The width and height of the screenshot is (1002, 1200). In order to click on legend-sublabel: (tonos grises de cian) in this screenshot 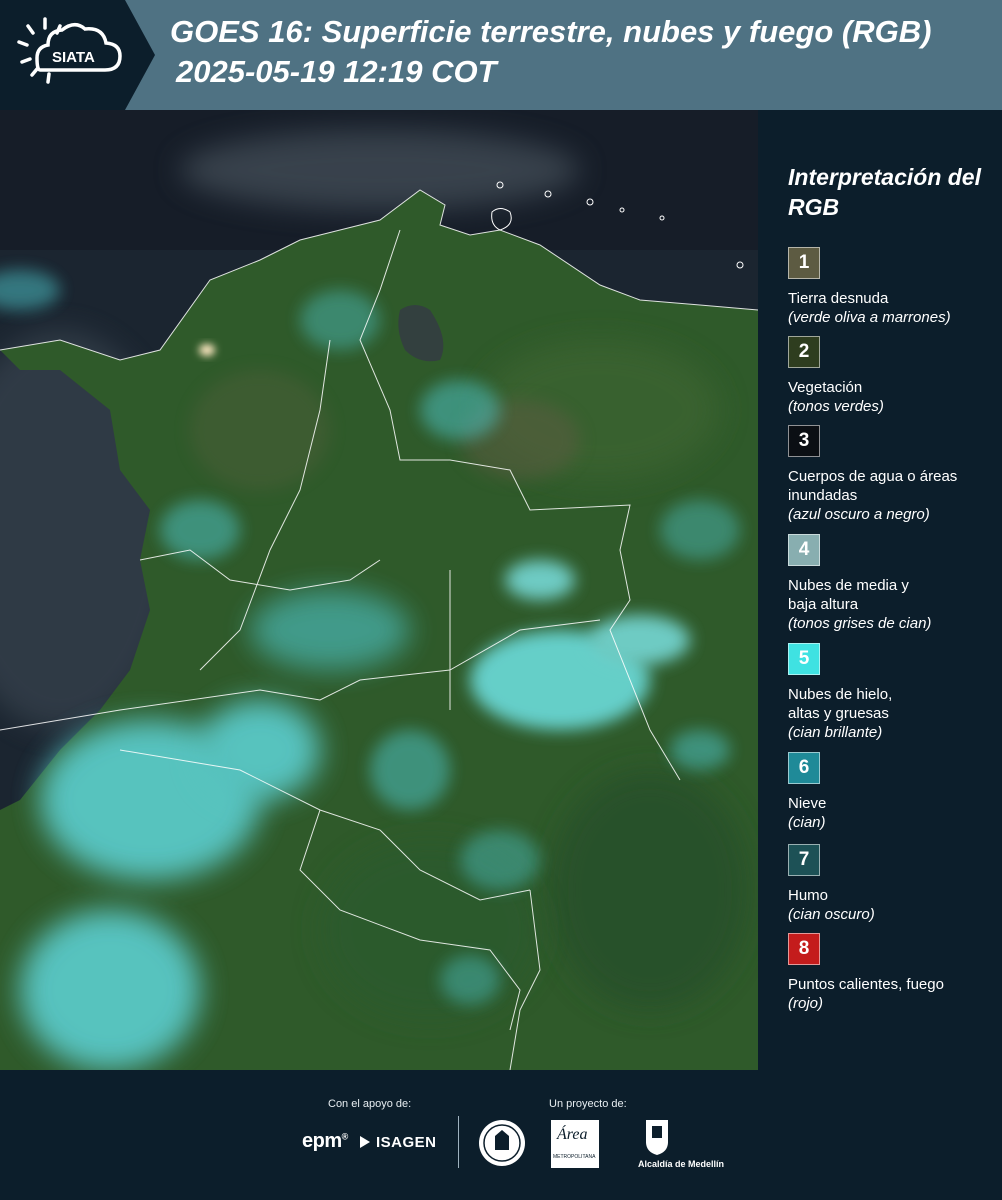, I will do `click(860, 623)`.